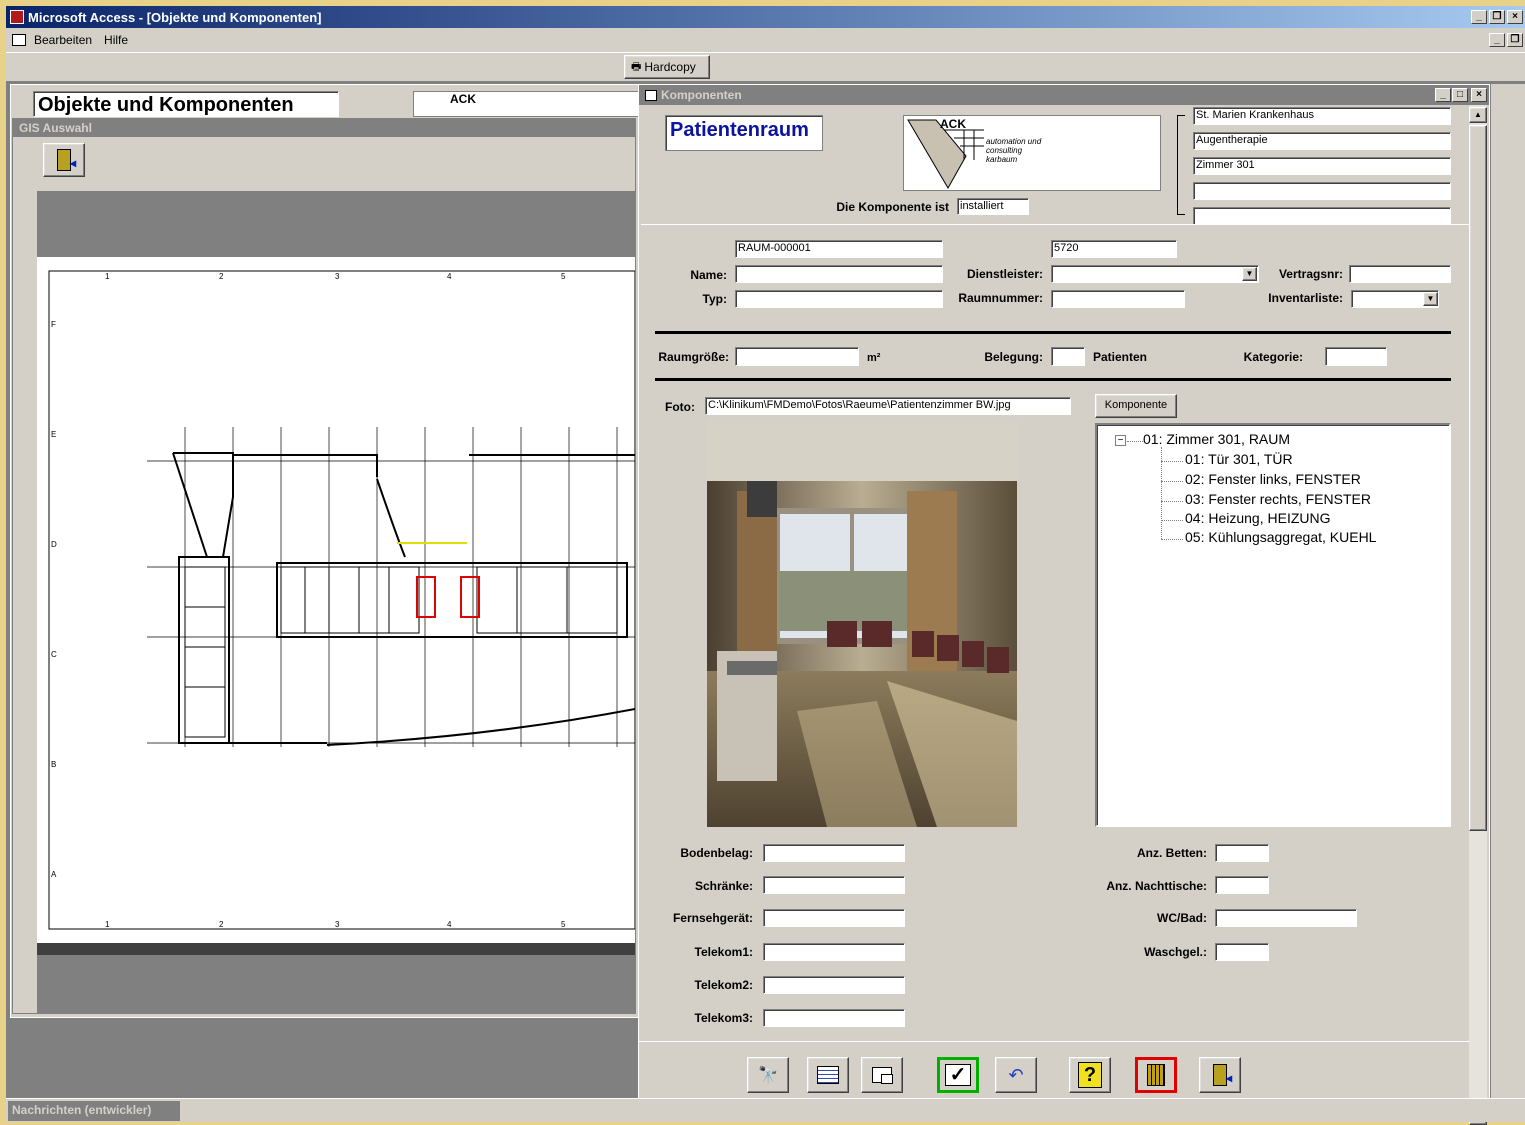 The width and height of the screenshot is (1525, 1125). I want to click on ack-logo: ACK automation und consulting karbaum, so click(1032, 153).